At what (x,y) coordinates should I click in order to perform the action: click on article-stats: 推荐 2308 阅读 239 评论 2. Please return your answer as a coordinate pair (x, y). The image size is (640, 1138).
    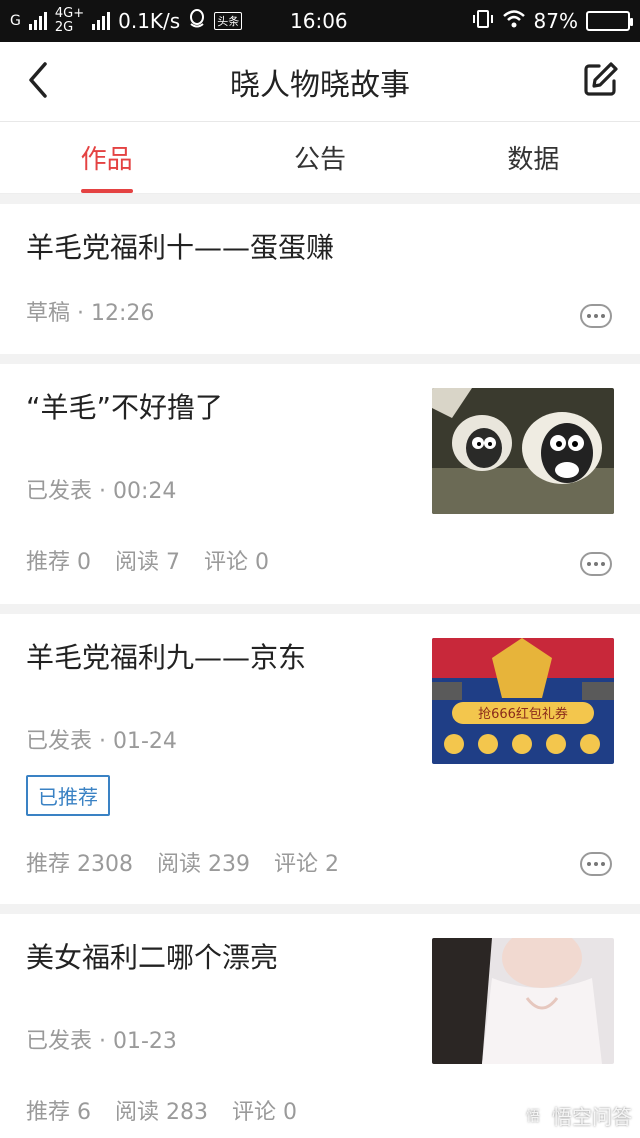
    Looking at the image, I should click on (320, 862).